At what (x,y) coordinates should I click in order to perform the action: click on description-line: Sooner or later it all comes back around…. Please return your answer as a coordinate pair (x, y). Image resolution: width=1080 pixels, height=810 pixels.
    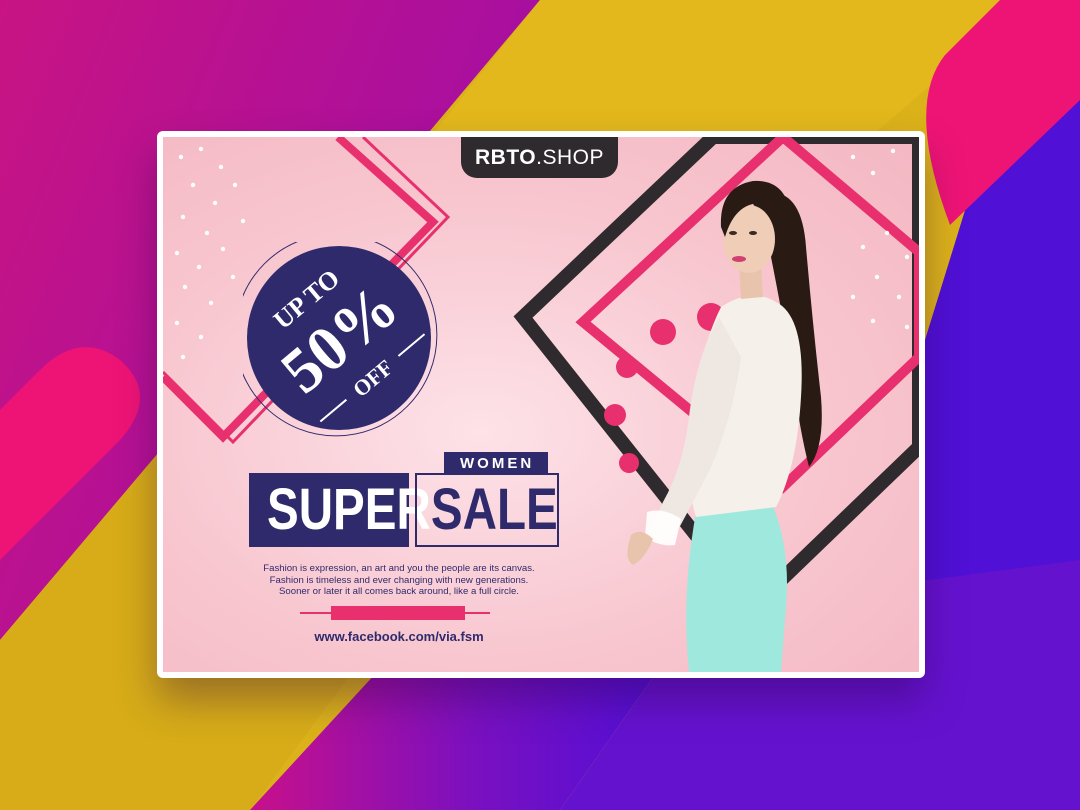
    Looking at the image, I should click on (399, 591).